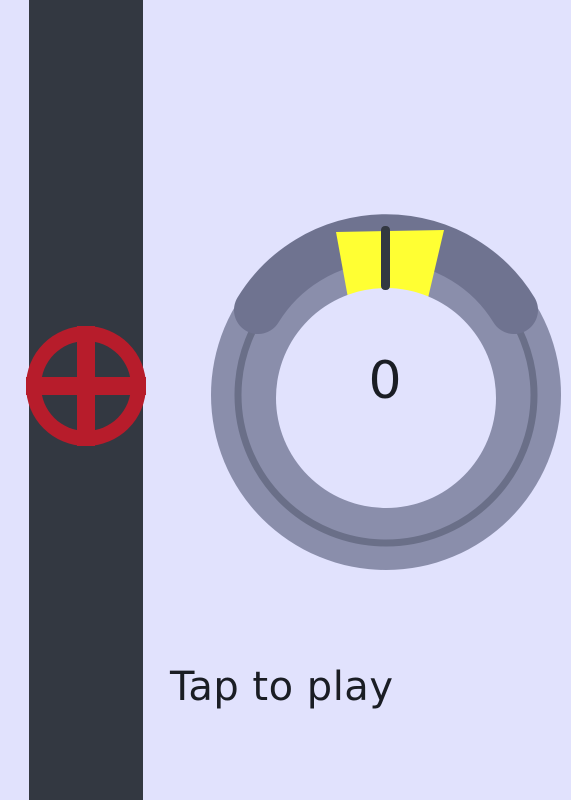 This screenshot has width=571, height=800. What do you see at coordinates (385, 258) in the screenshot?
I see `needle-icon` at bounding box center [385, 258].